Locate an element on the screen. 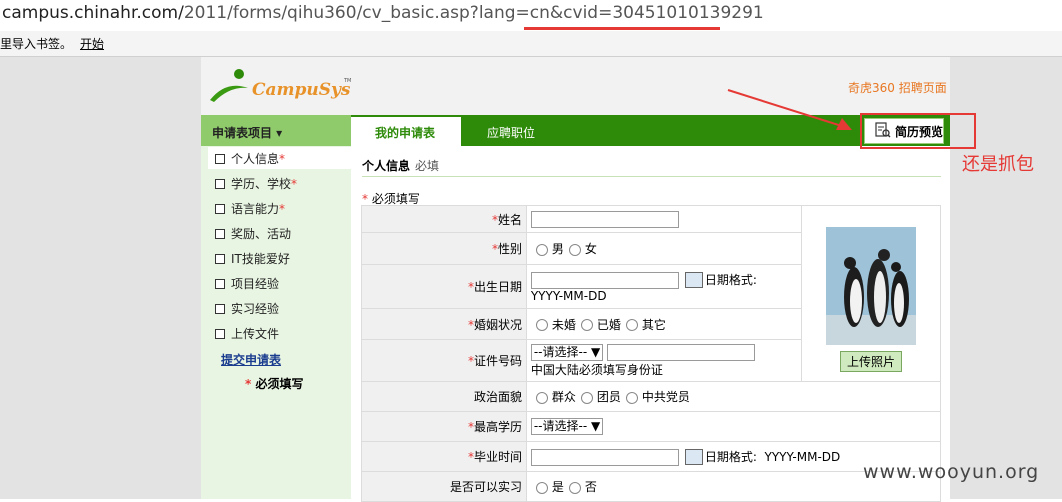 Image resolution: width=1062 pixels, height=502 pixels. grad-time-input is located at coordinates (604, 457).